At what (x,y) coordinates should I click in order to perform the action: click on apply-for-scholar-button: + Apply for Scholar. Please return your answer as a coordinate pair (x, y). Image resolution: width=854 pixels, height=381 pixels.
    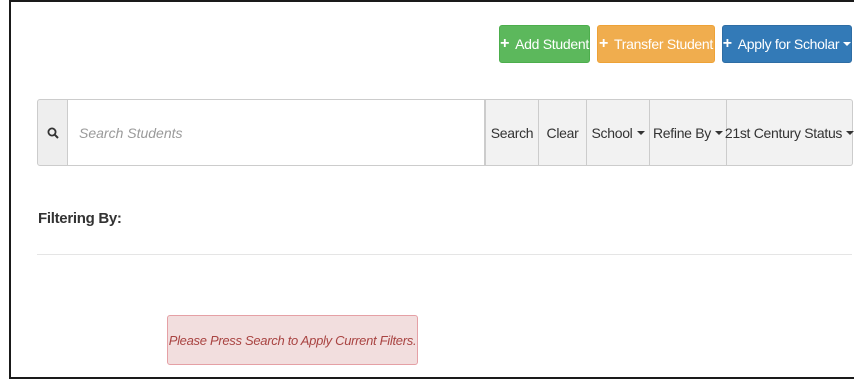
    Looking at the image, I should click on (787, 44).